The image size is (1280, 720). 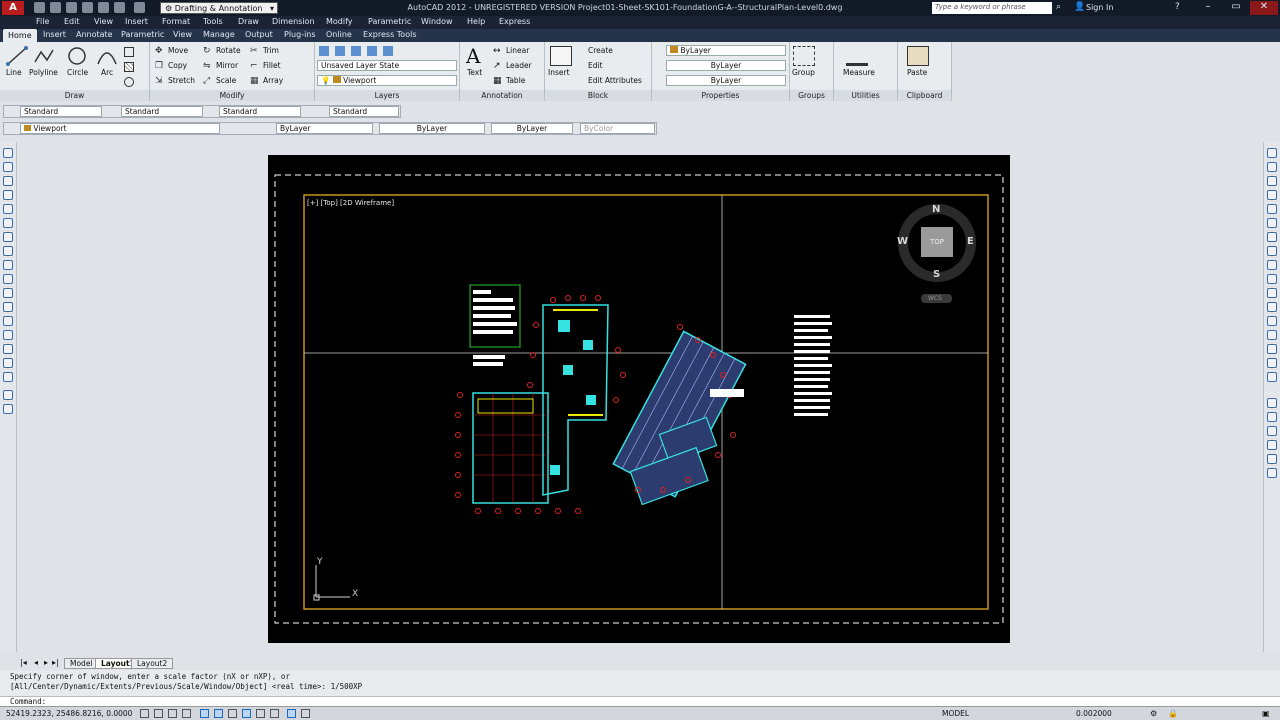 What do you see at coordinates (129, 82) in the screenshot?
I see `region-icon` at bounding box center [129, 82].